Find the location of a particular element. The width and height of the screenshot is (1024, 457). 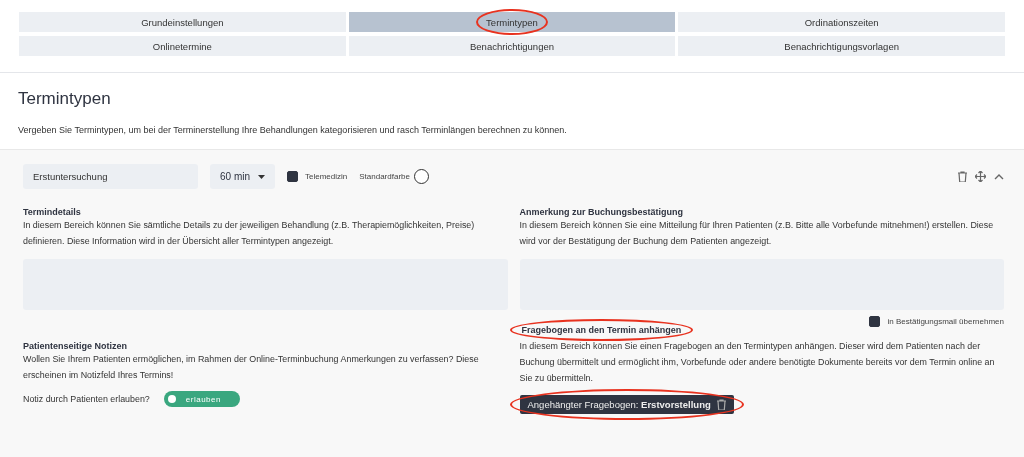

page-title: Termintypen is located at coordinates (65, 99).